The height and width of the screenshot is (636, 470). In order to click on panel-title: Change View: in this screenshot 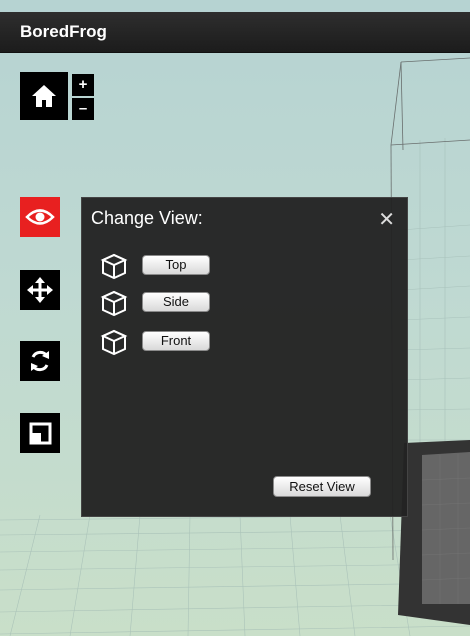, I will do `click(147, 218)`.